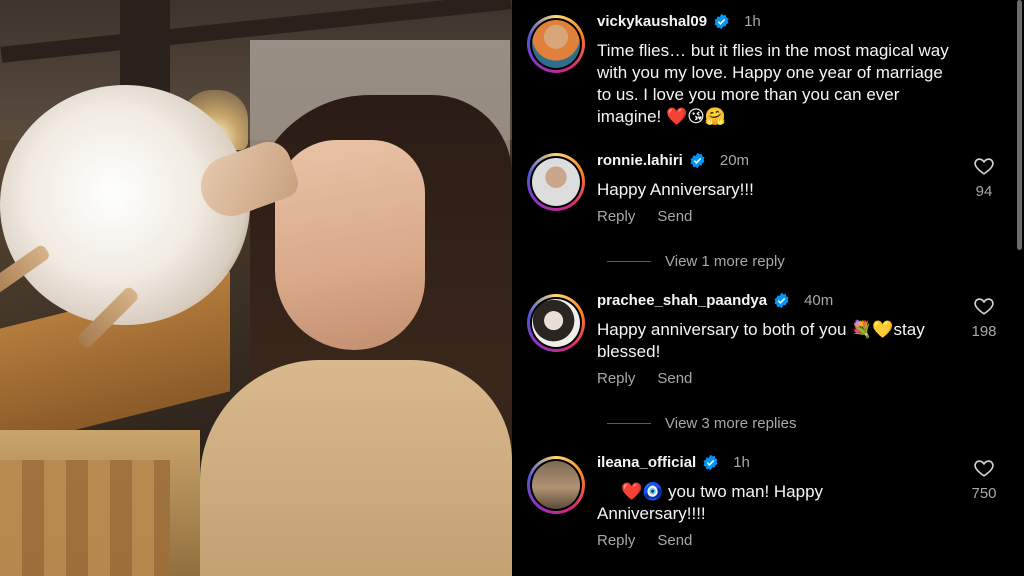  I want to click on comment-author-row: prachee_shah_paandya 40m, so click(715, 300).